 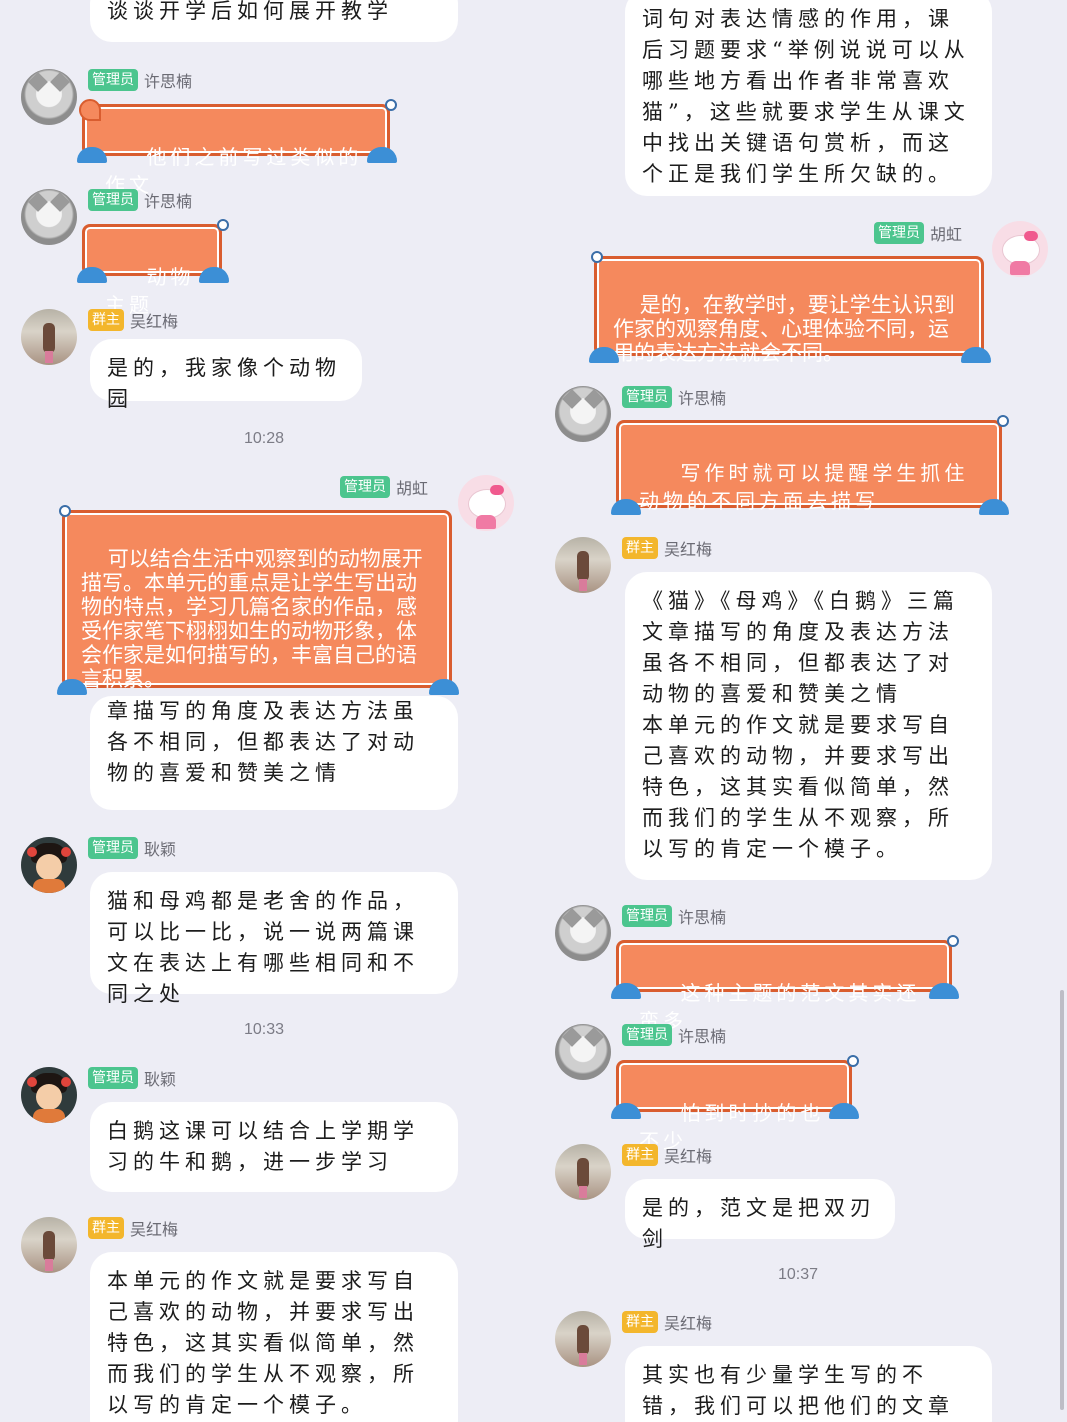 What do you see at coordinates (804, 487) in the screenshot?
I see `message-text: 写作时就可以提醒学生抓住动物的不同方面去描写` at bounding box center [804, 487].